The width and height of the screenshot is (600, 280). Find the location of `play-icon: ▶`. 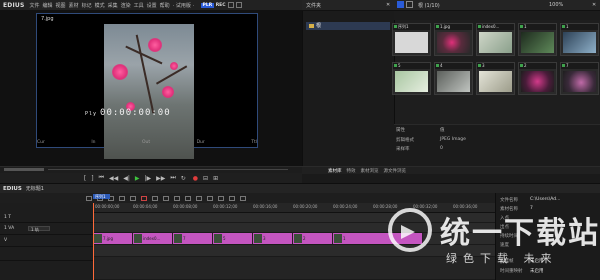

play-icon: ▶ is located at coordinates (137, 178).